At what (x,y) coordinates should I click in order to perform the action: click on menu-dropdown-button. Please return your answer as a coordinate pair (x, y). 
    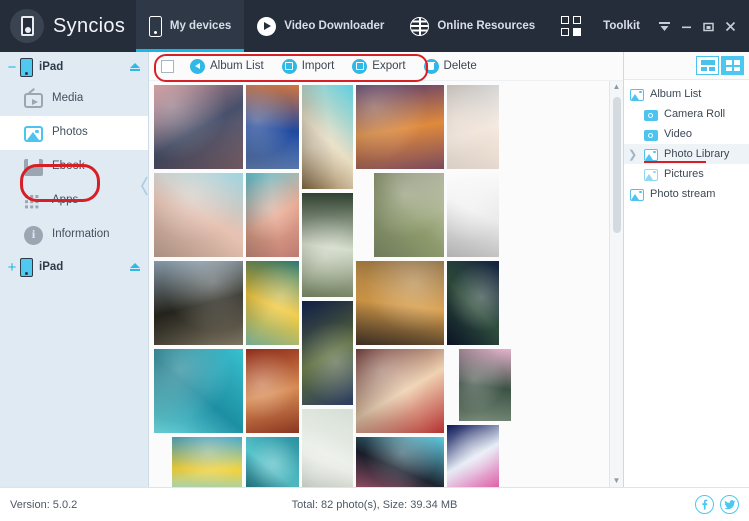
    Looking at the image, I should click on (664, 26).